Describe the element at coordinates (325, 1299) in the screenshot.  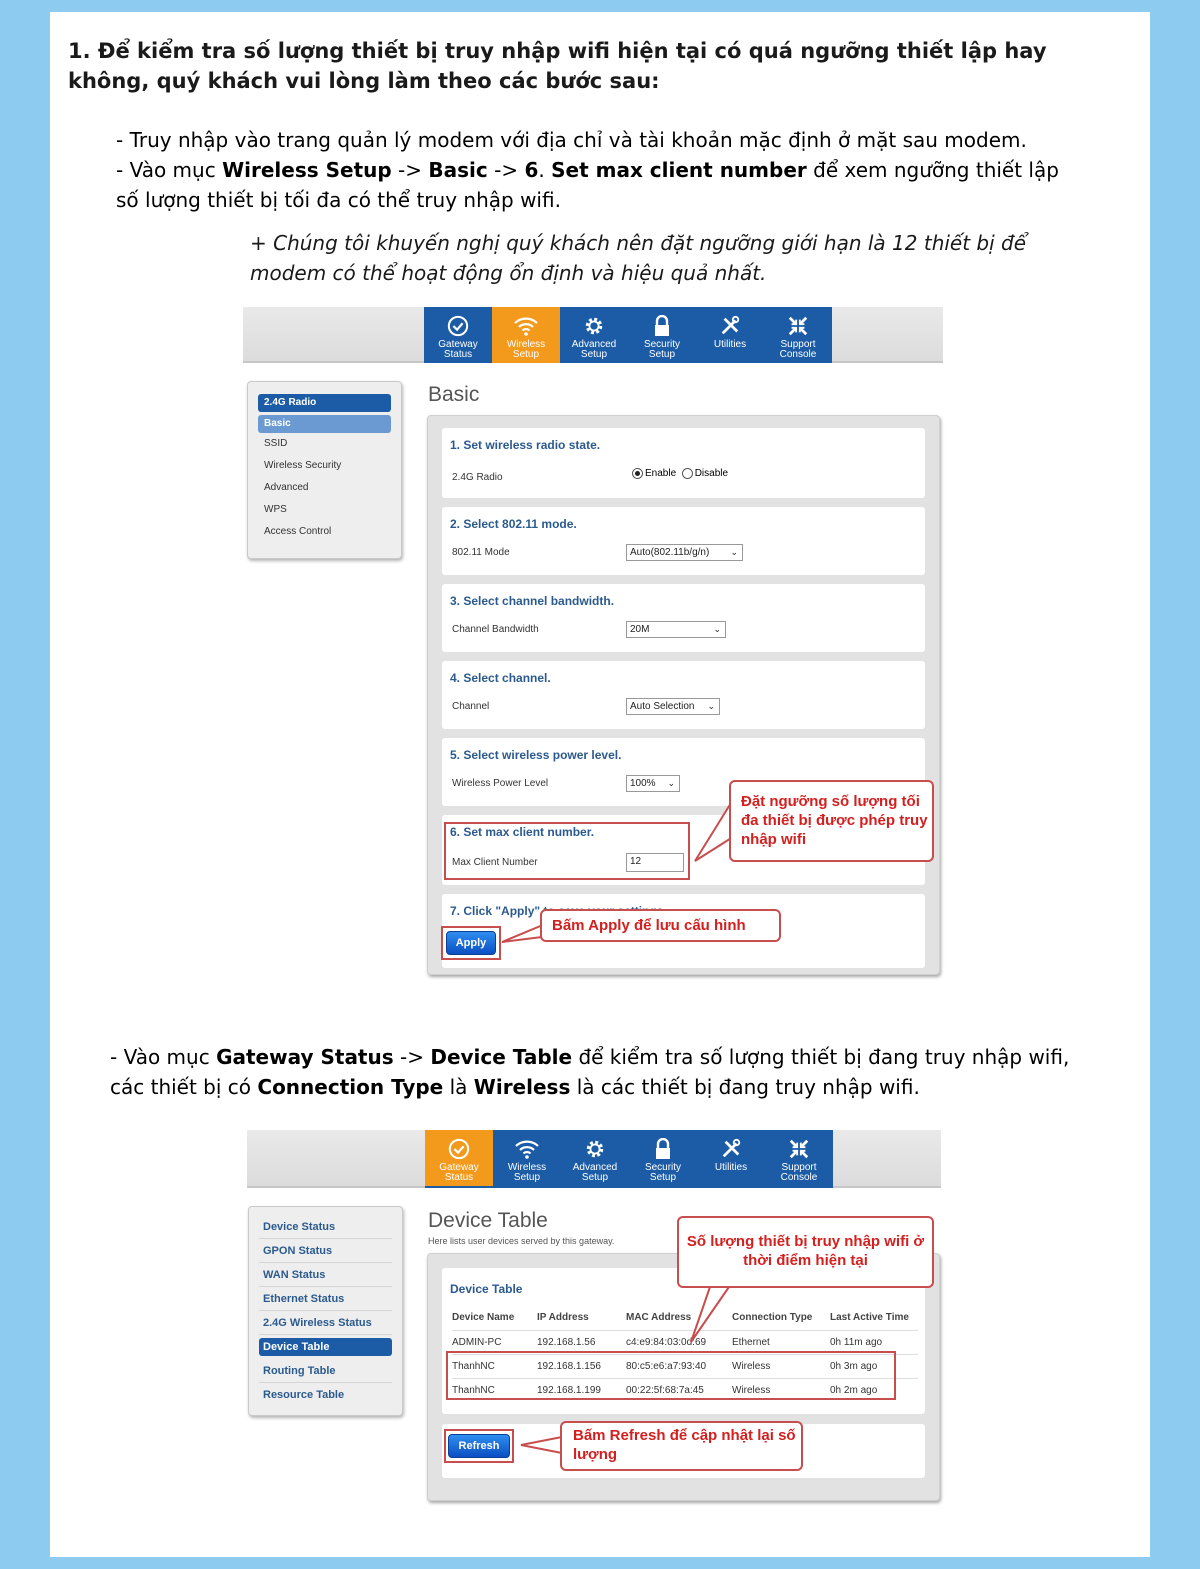
I see `sidebar-ethernet-status: Ethernet Status` at that location.